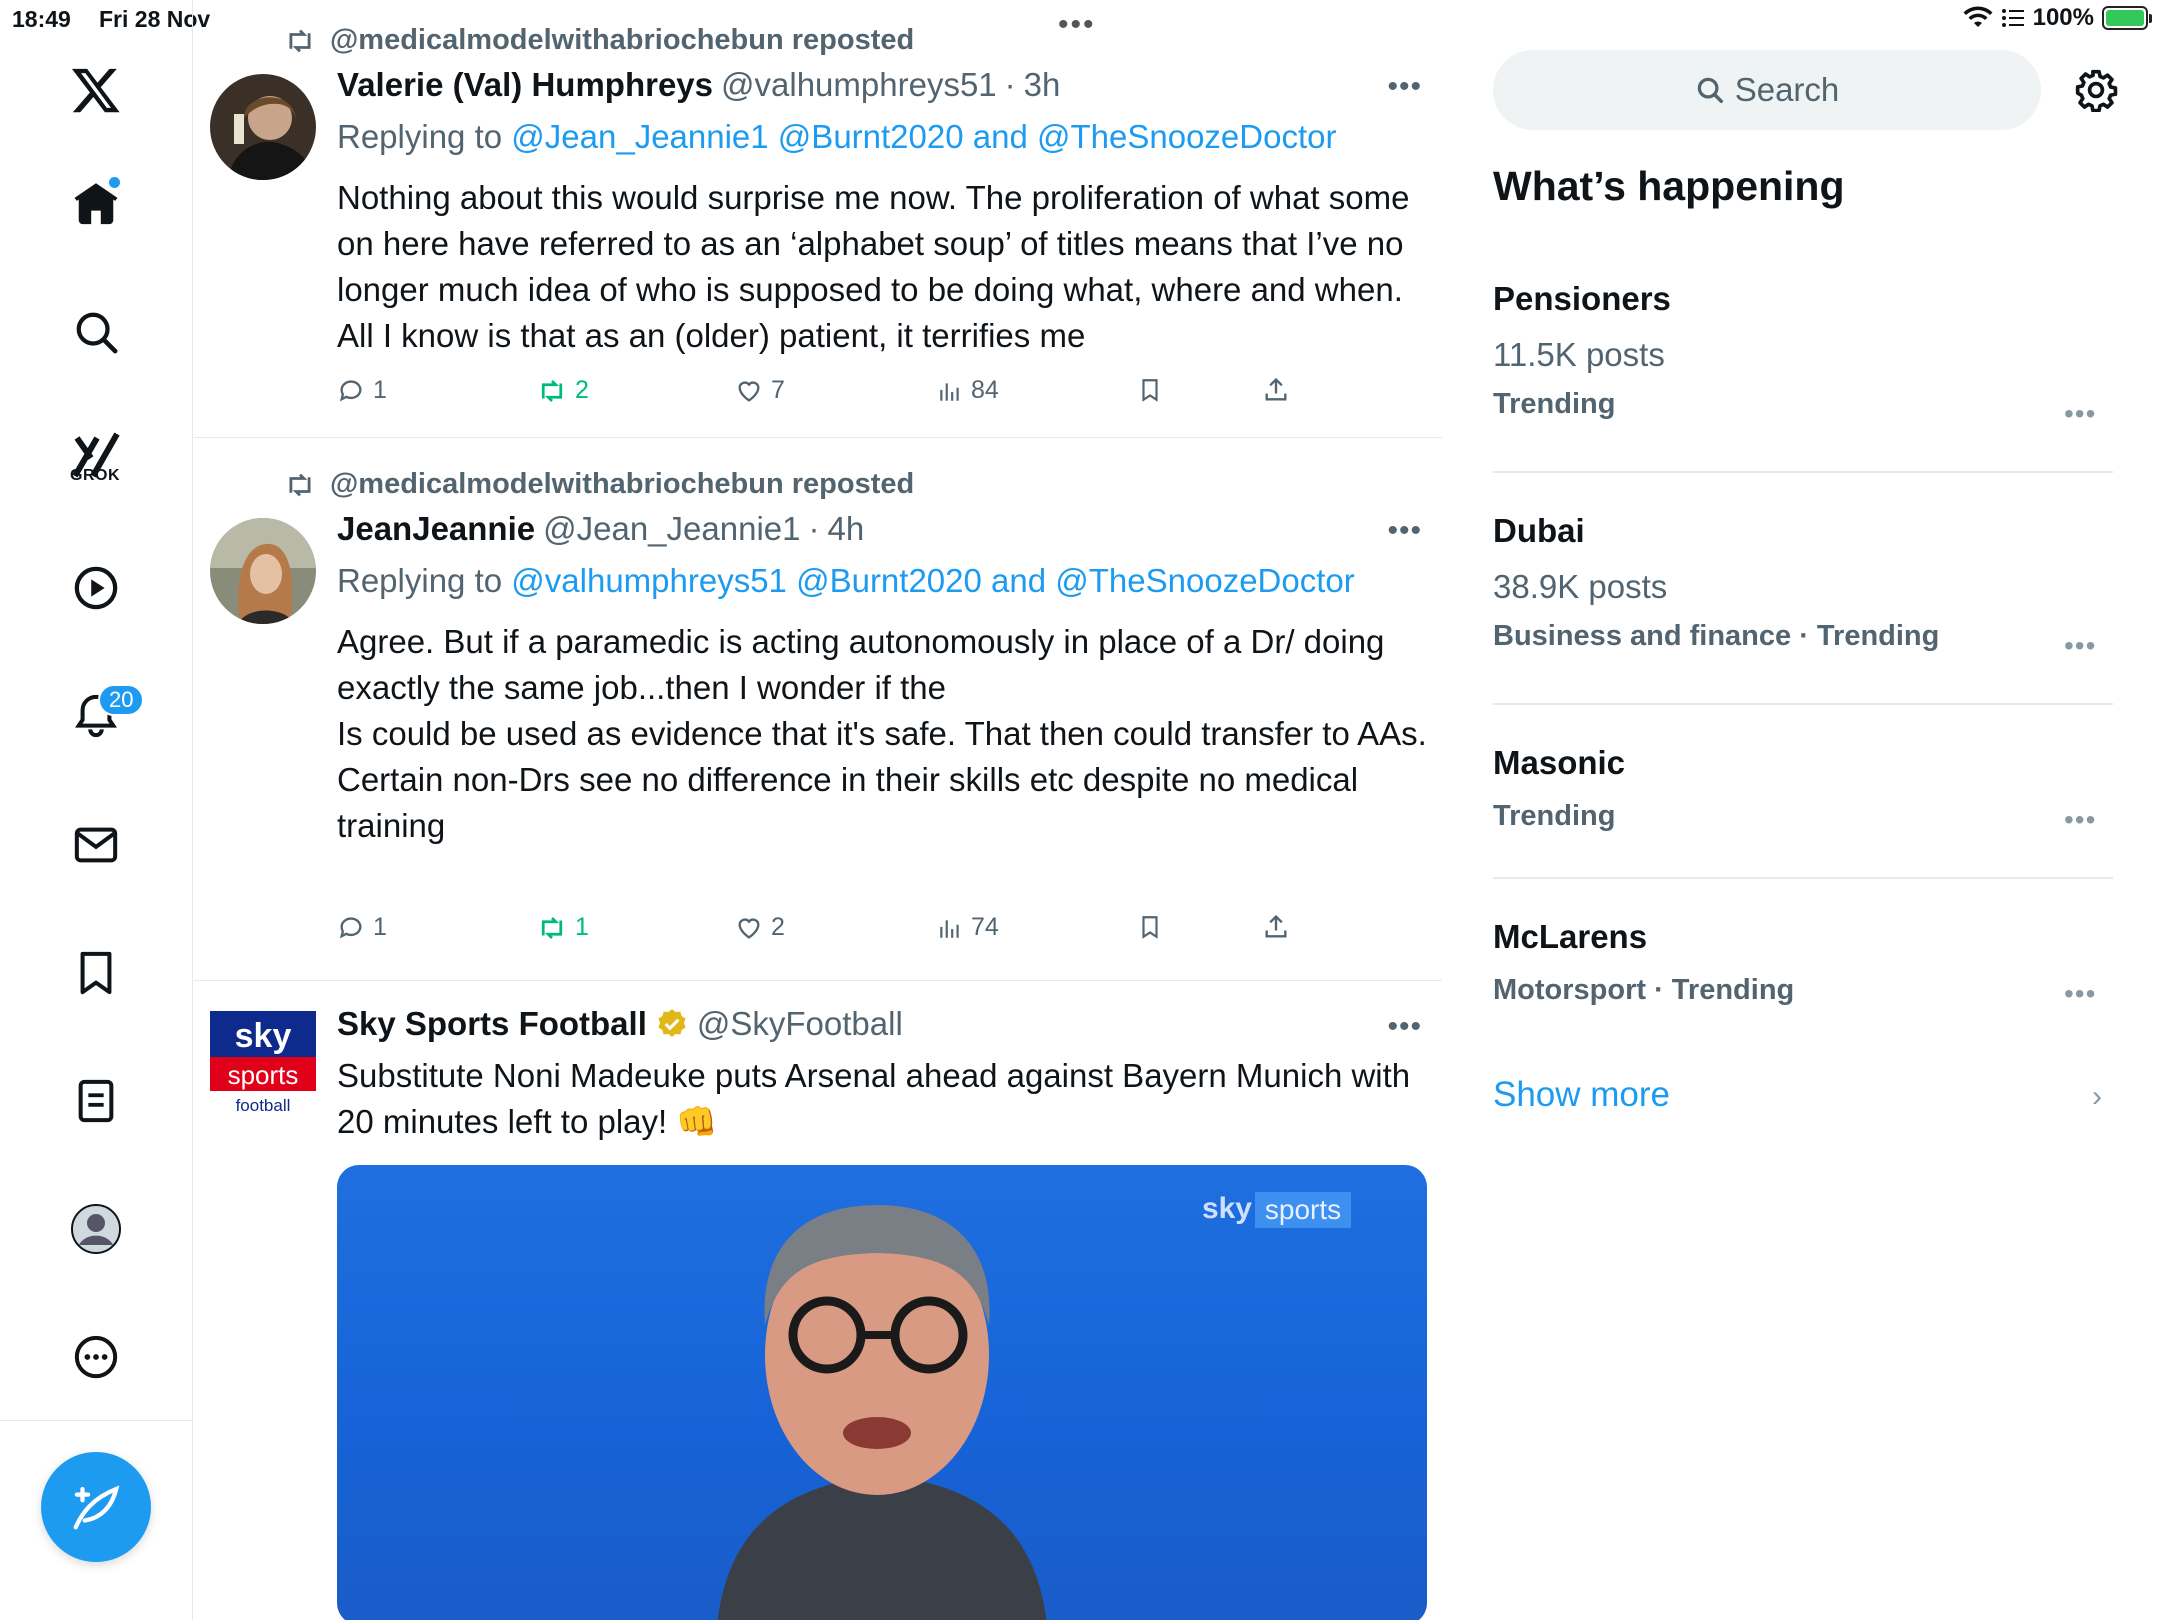  What do you see at coordinates (1803, 472) in the screenshot?
I see `trend-divider` at bounding box center [1803, 472].